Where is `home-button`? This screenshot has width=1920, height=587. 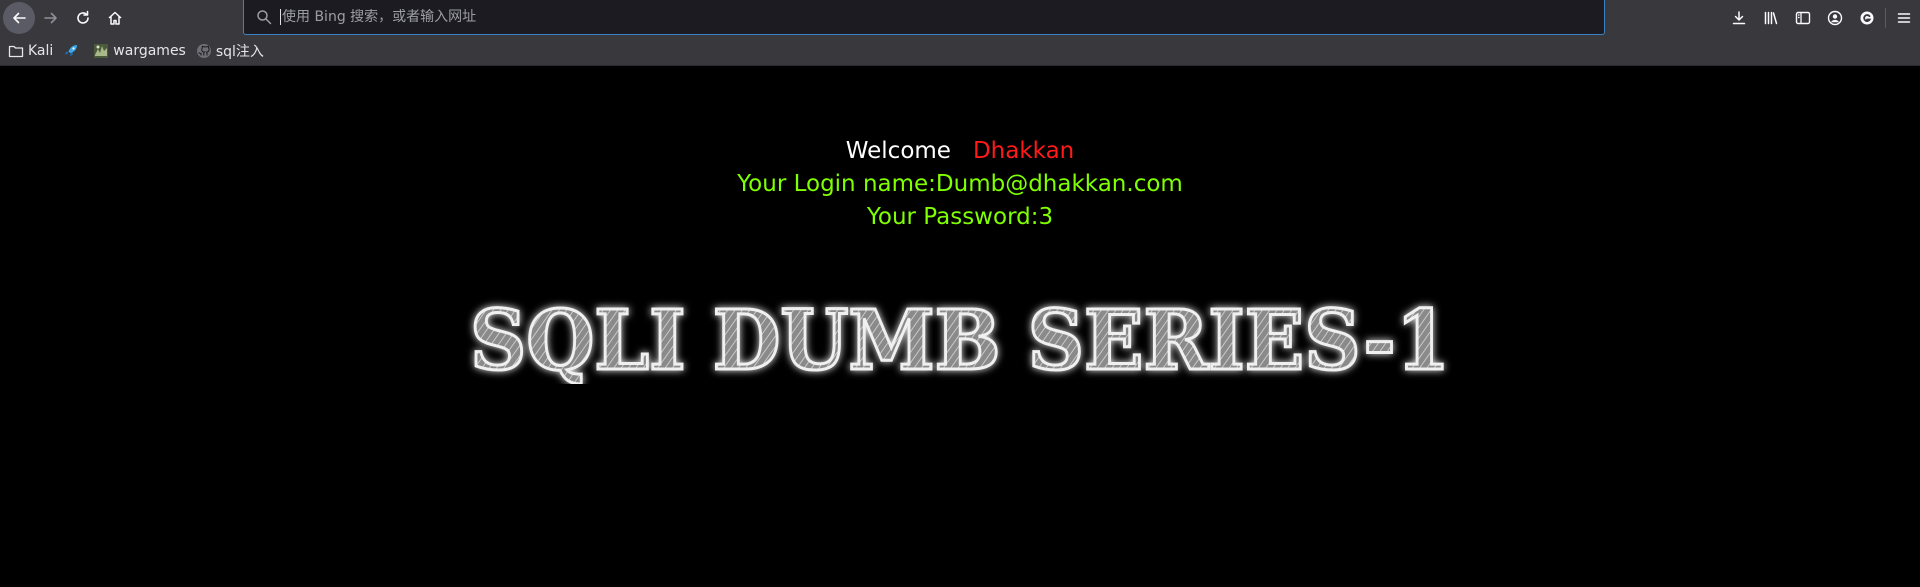 home-button is located at coordinates (115, 18).